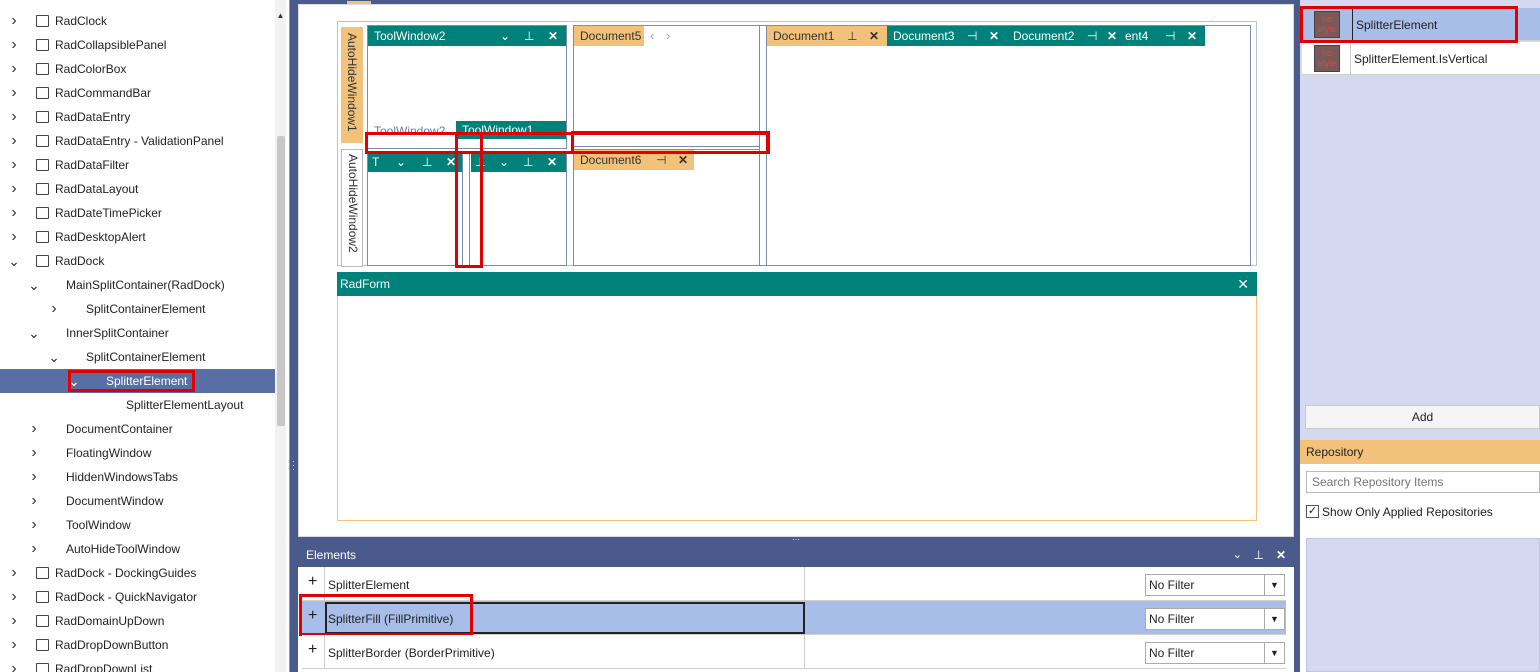 The height and width of the screenshot is (672, 1540). What do you see at coordinates (609, 36) in the screenshot?
I see `document5-tab: Document5` at bounding box center [609, 36].